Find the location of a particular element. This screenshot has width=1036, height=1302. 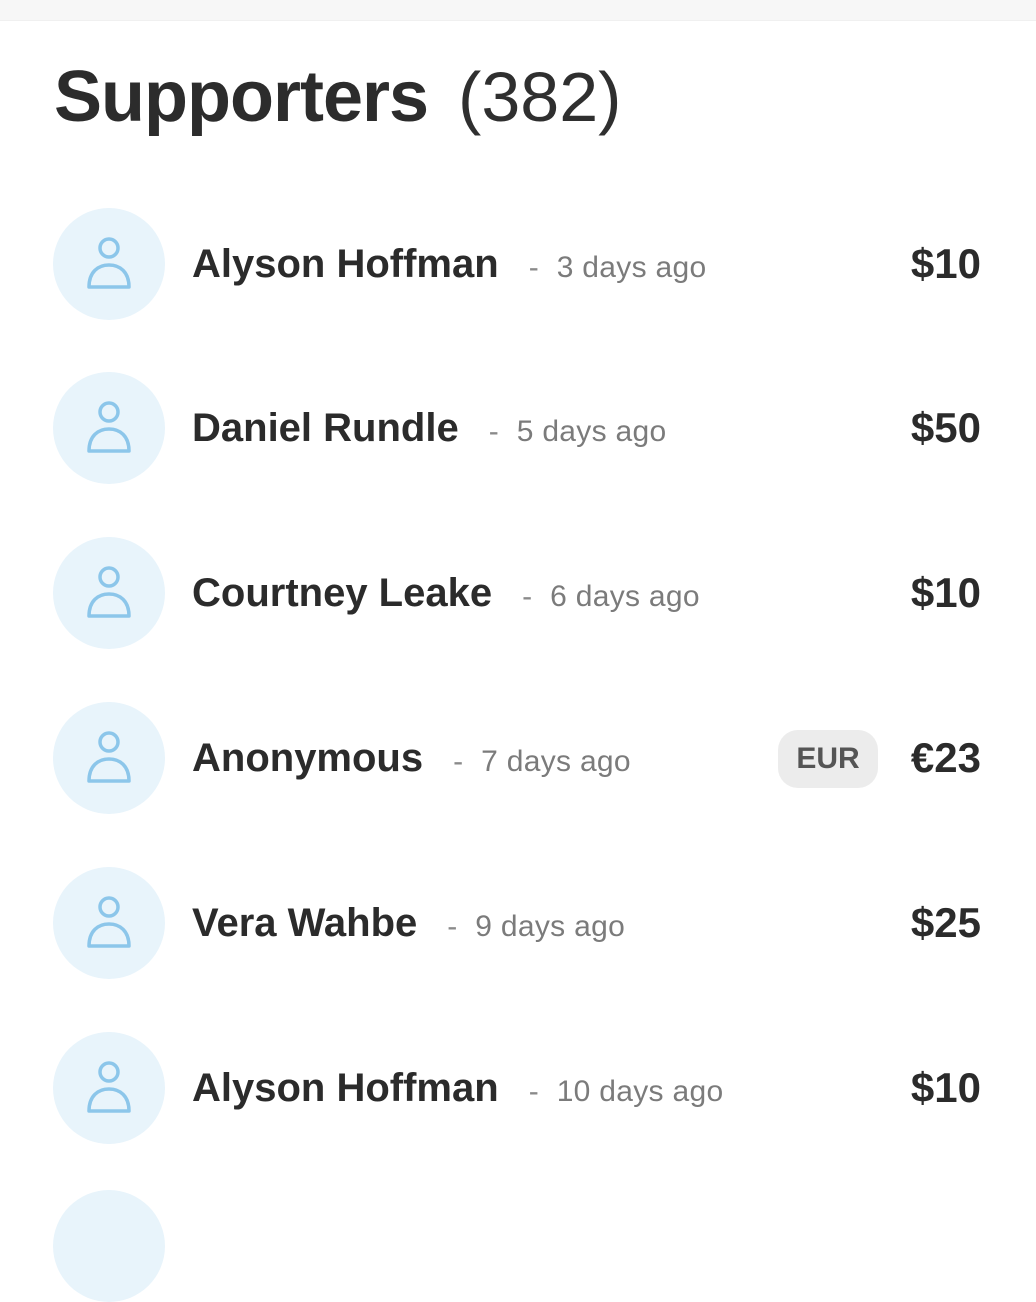

supporter-time: 9 days ago is located at coordinates (550, 926).